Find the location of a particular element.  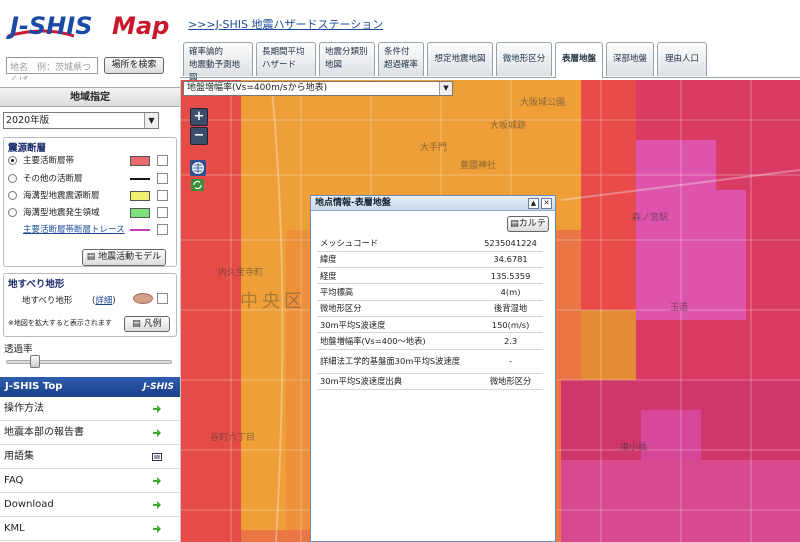

tab-probabilistic: 確率論的 地震動予測地図 is located at coordinates (218, 62).